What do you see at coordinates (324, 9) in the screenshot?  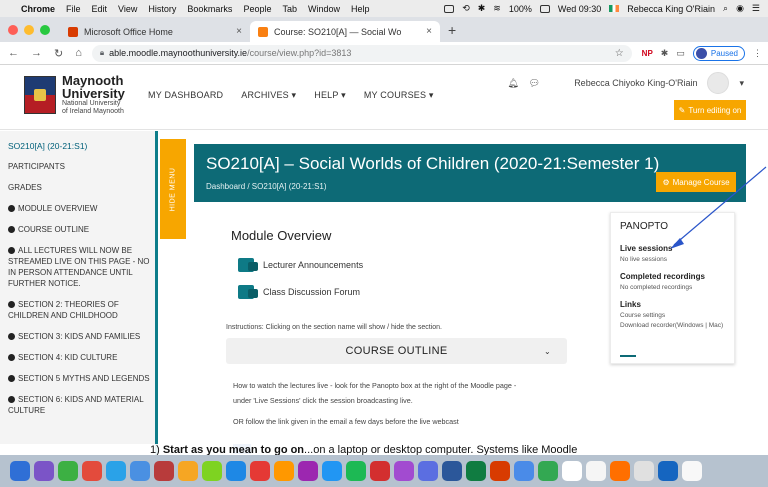 I see `menu-window: Window` at bounding box center [324, 9].